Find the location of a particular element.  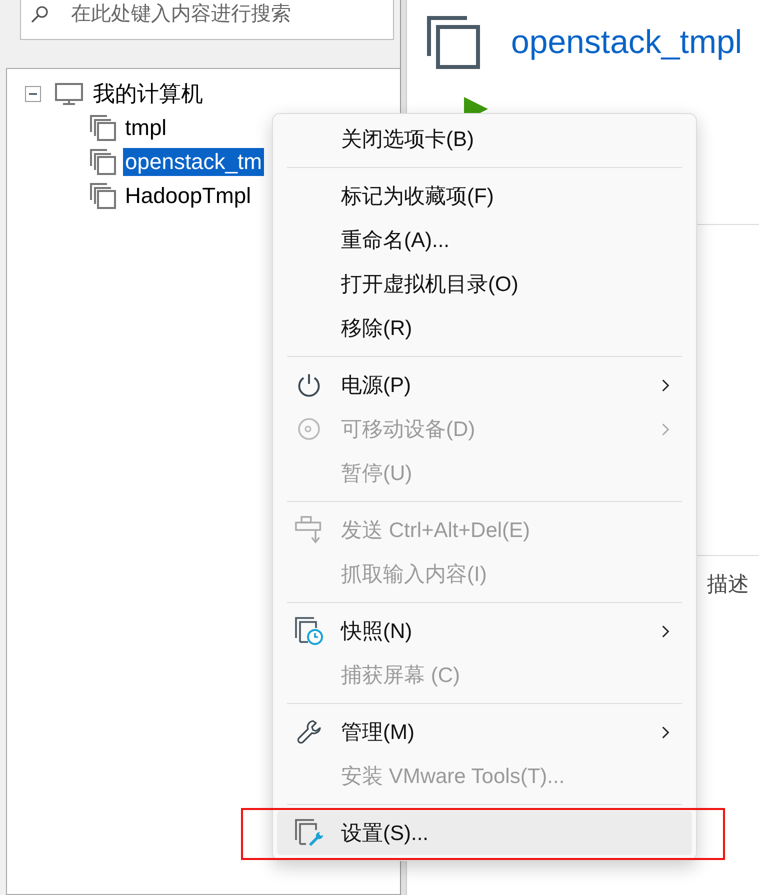

tree-item: tmpl is located at coordinates (146, 128).